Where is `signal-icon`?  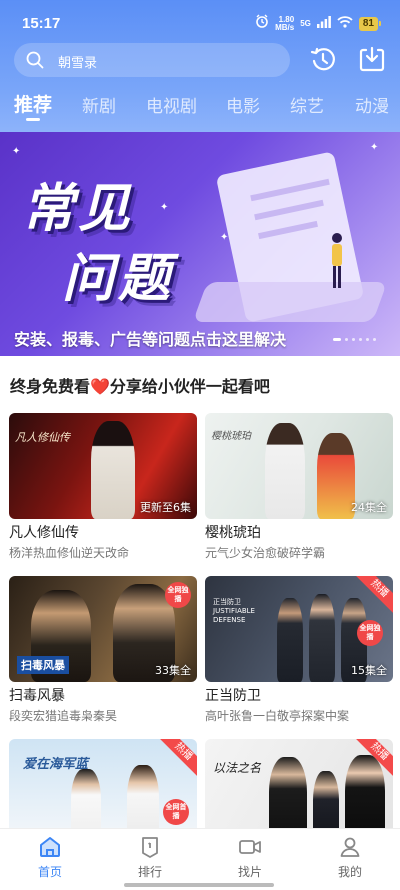 signal-icon is located at coordinates (323, 24).